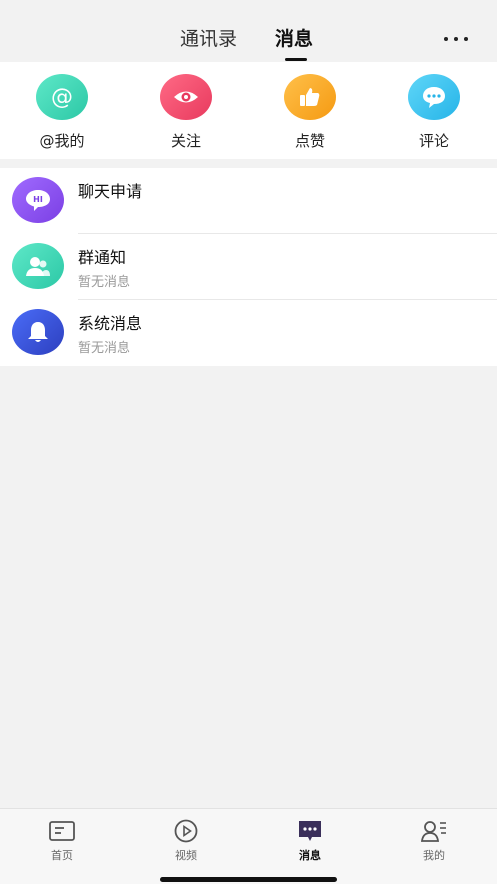  I want to click on tabbar-item-messages: 消息, so click(310, 841).